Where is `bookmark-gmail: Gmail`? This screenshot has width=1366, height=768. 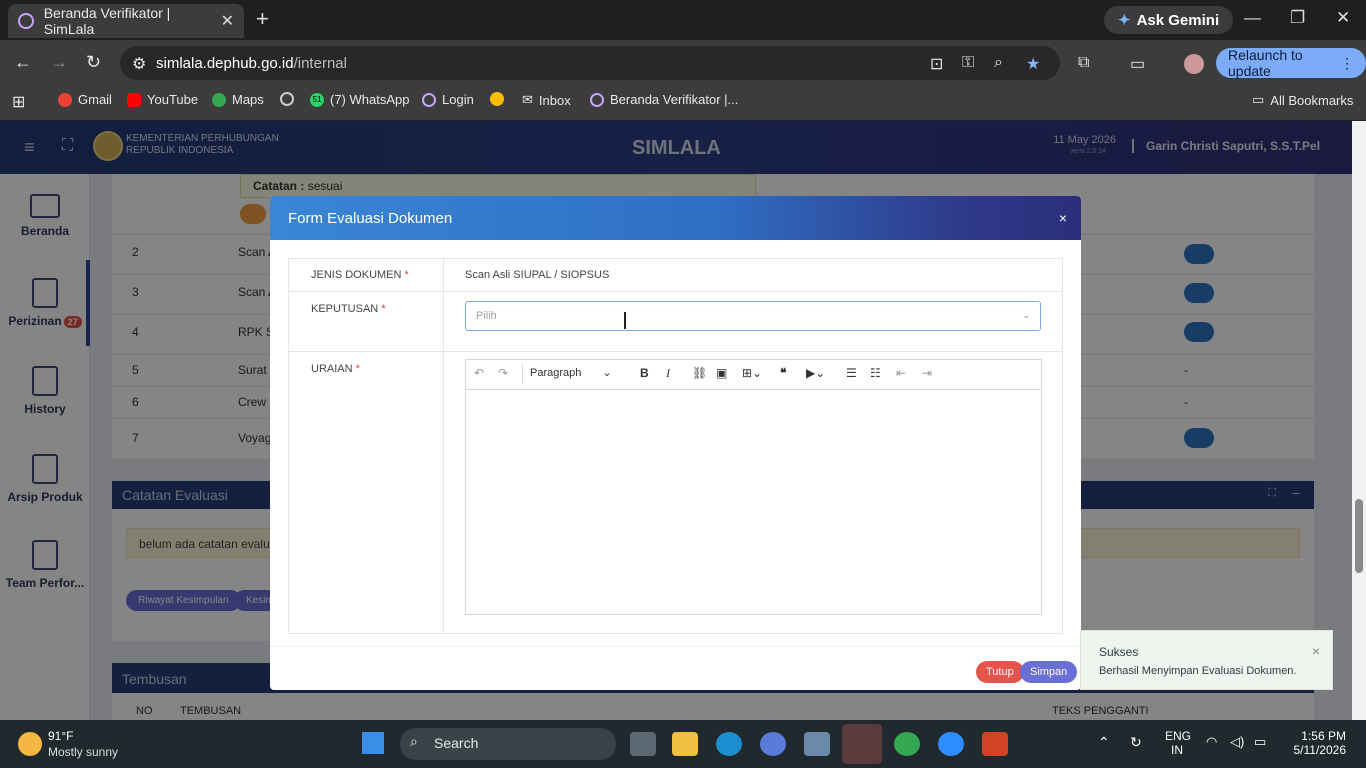
bookmark-gmail: Gmail is located at coordinates (85, 99).